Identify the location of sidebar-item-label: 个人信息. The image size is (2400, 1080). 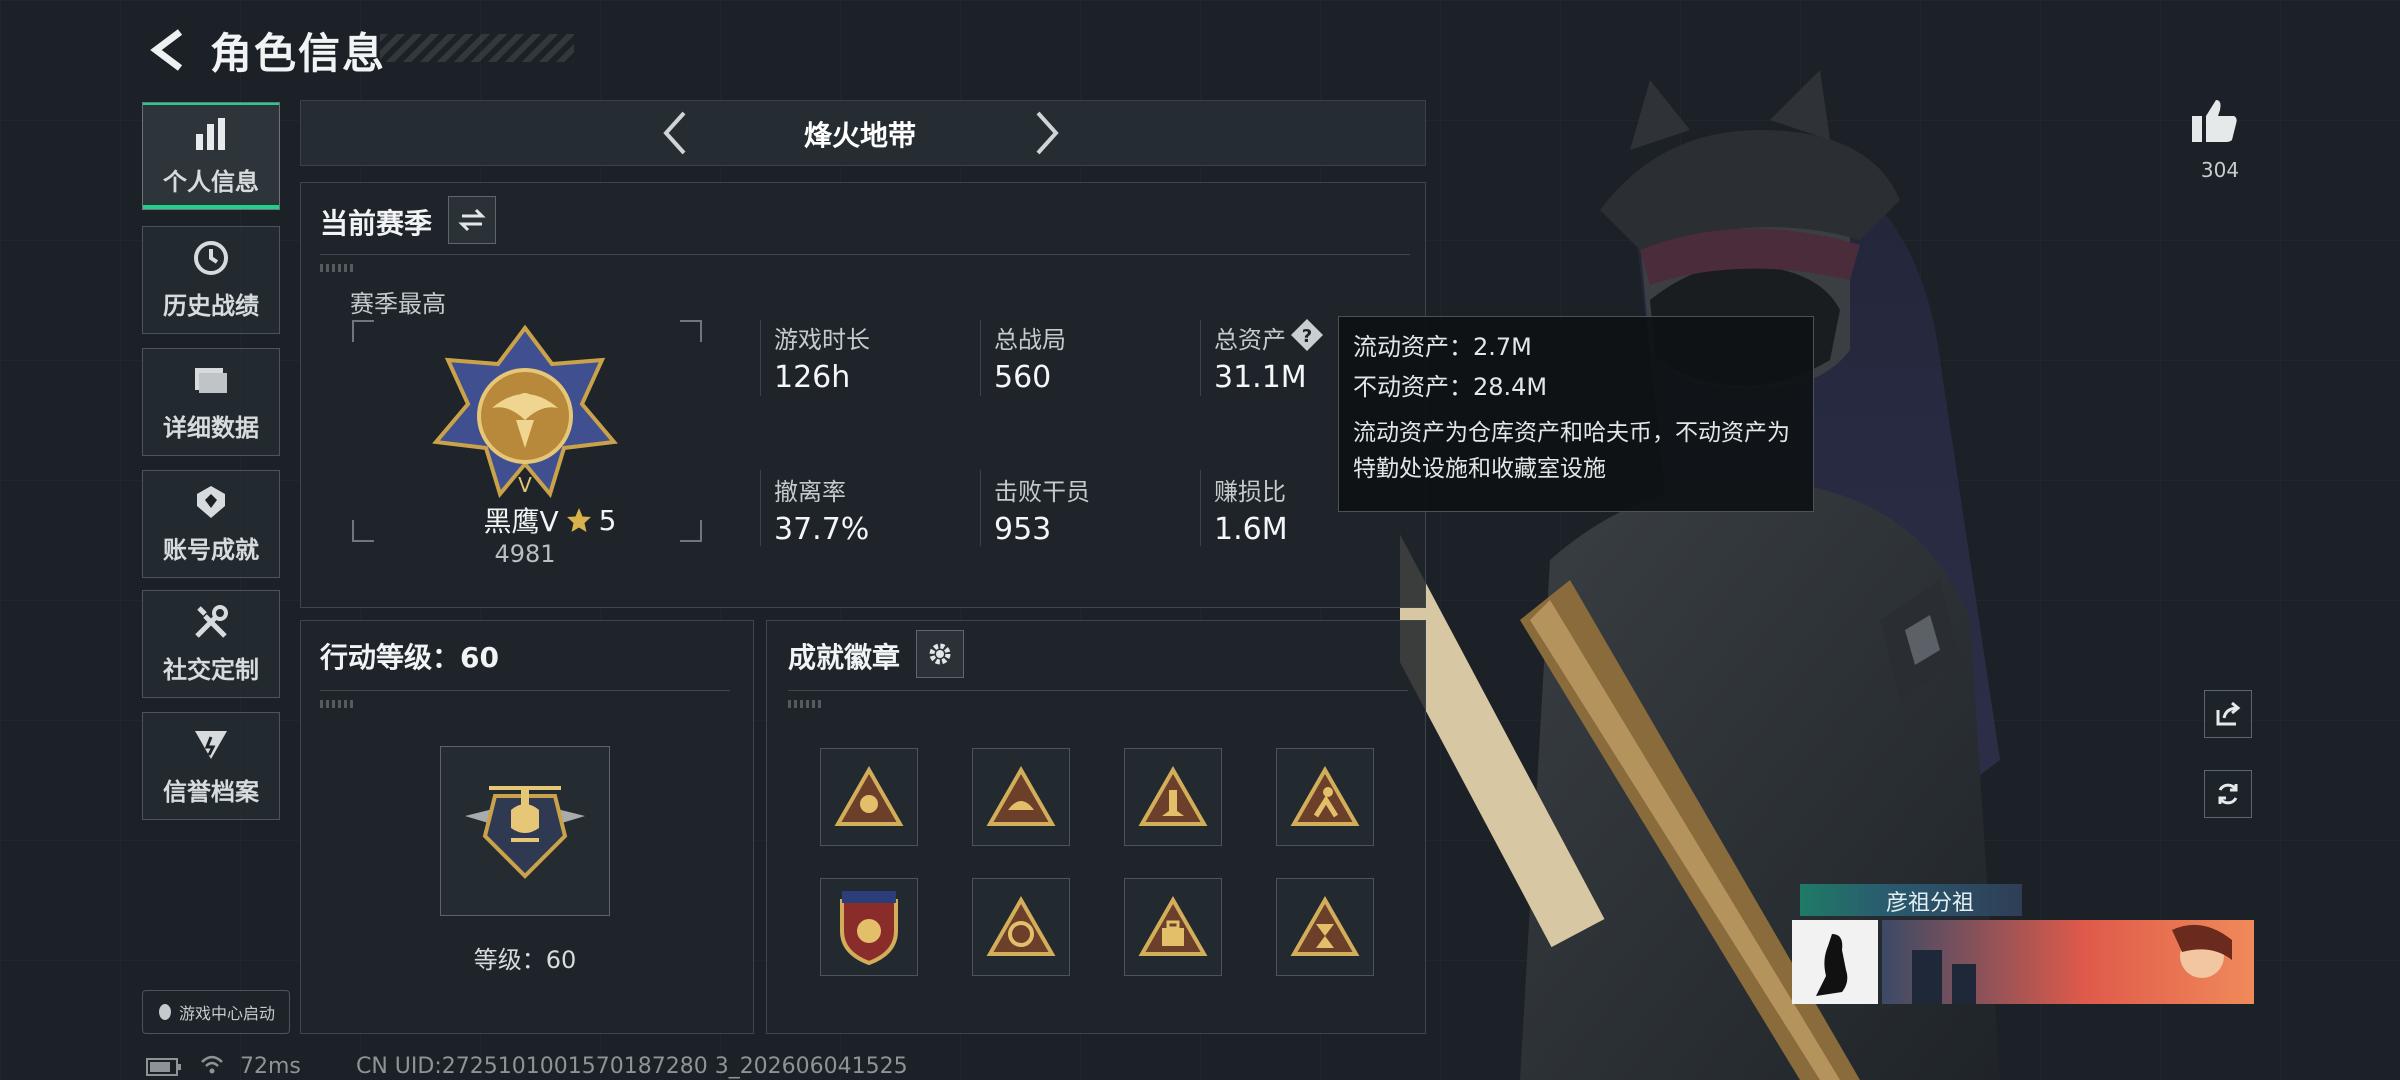
(211, 181).